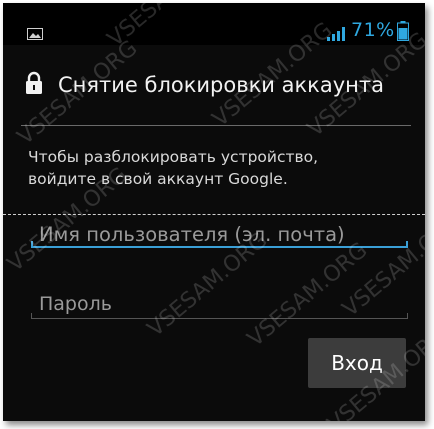 This screenshot has height=429, width=434. What do you see at coordinates (158, 179) in the screenshot?
I see `instructions-line-2: войдите в свой аккаунт Google.` at bounding box center [158, 179].